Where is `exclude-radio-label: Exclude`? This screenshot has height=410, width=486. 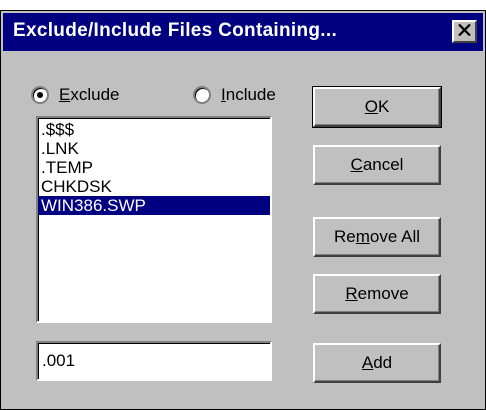 exclude-radio-label: Exclude is located at coordinates (89, 94).